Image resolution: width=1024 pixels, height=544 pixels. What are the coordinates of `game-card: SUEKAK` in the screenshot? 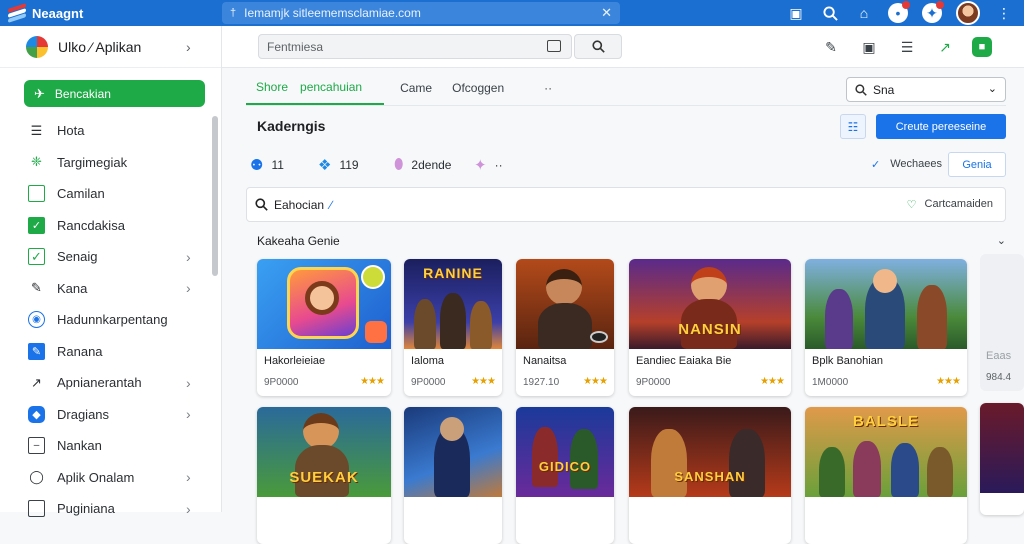 It's located at (324, 475).